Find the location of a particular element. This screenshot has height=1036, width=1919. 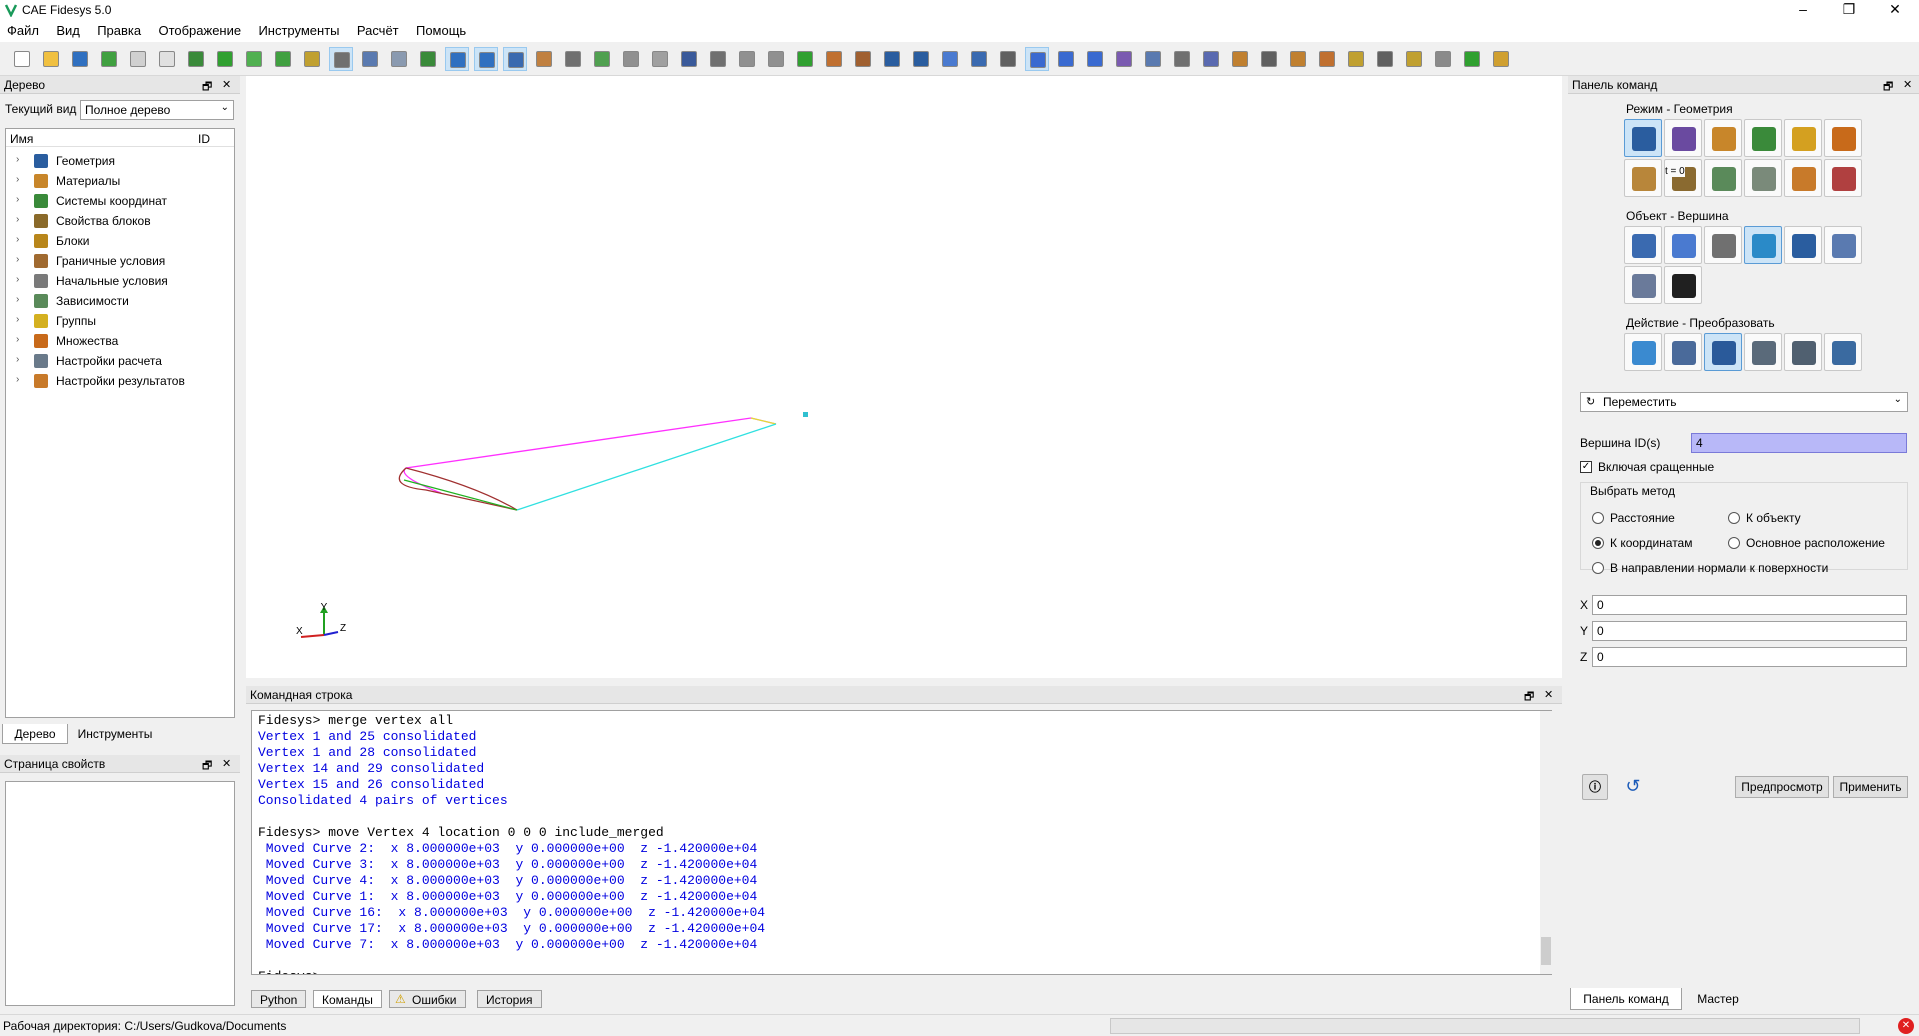

curve-object-button is located at coordinates (1723, 245).